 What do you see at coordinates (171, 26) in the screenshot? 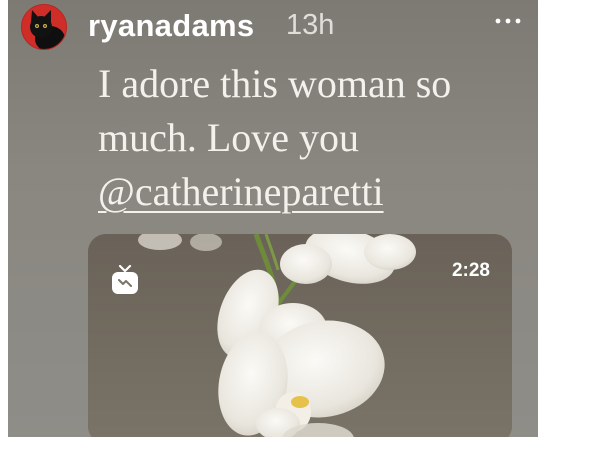
I see `username: ryanadams` at bounding box center [171, 26].